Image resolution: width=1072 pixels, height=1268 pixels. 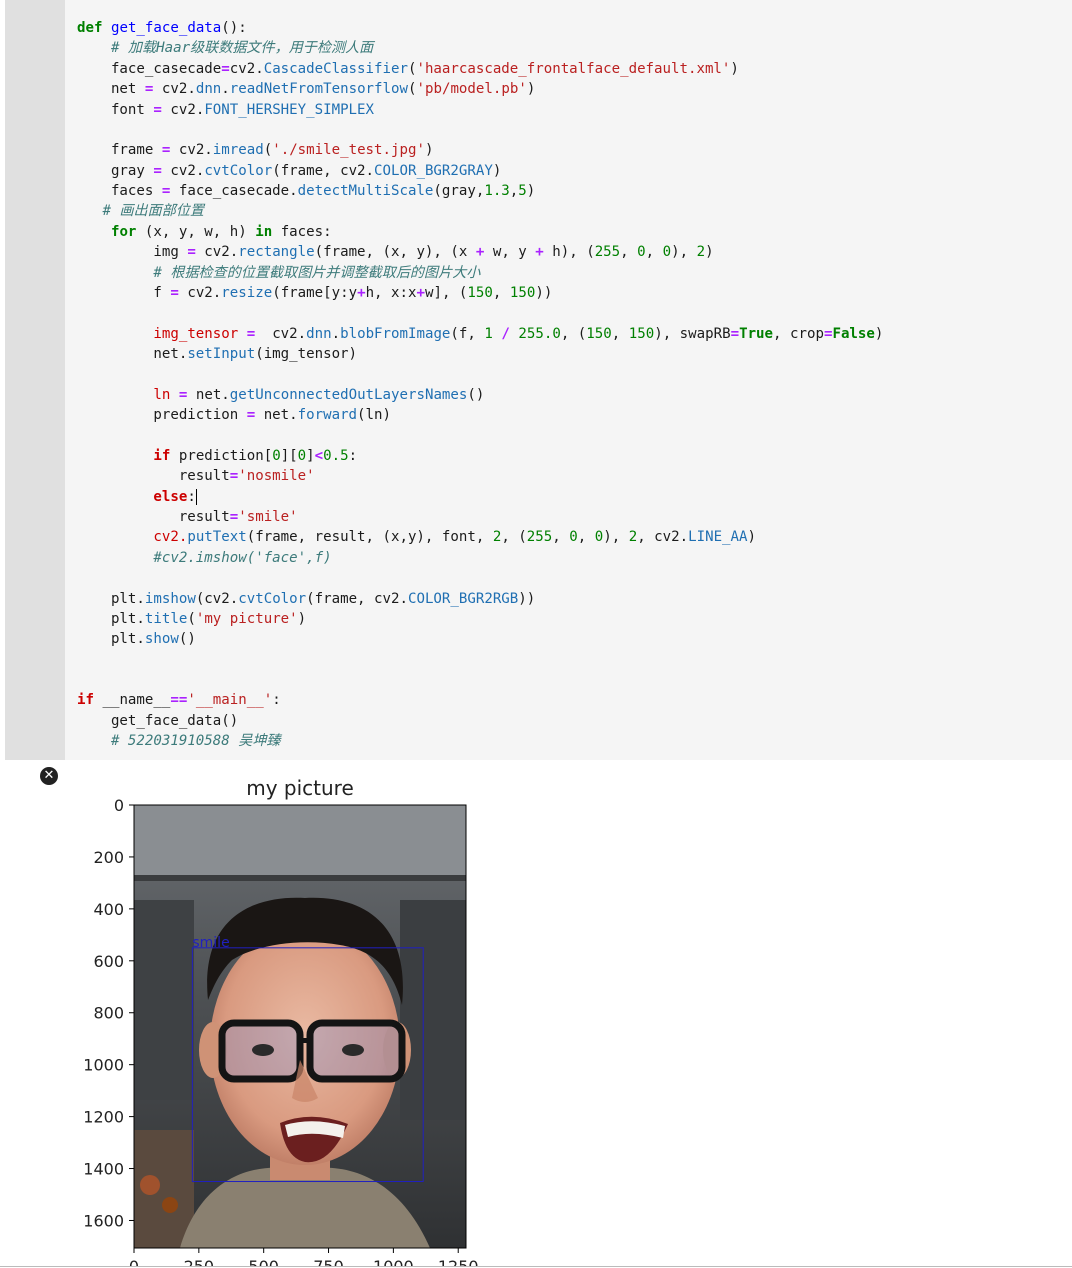 What do you see at coordinates (480, 497) in the screenshot?
I see `code-line: else:` at bounding box center [480, 497].